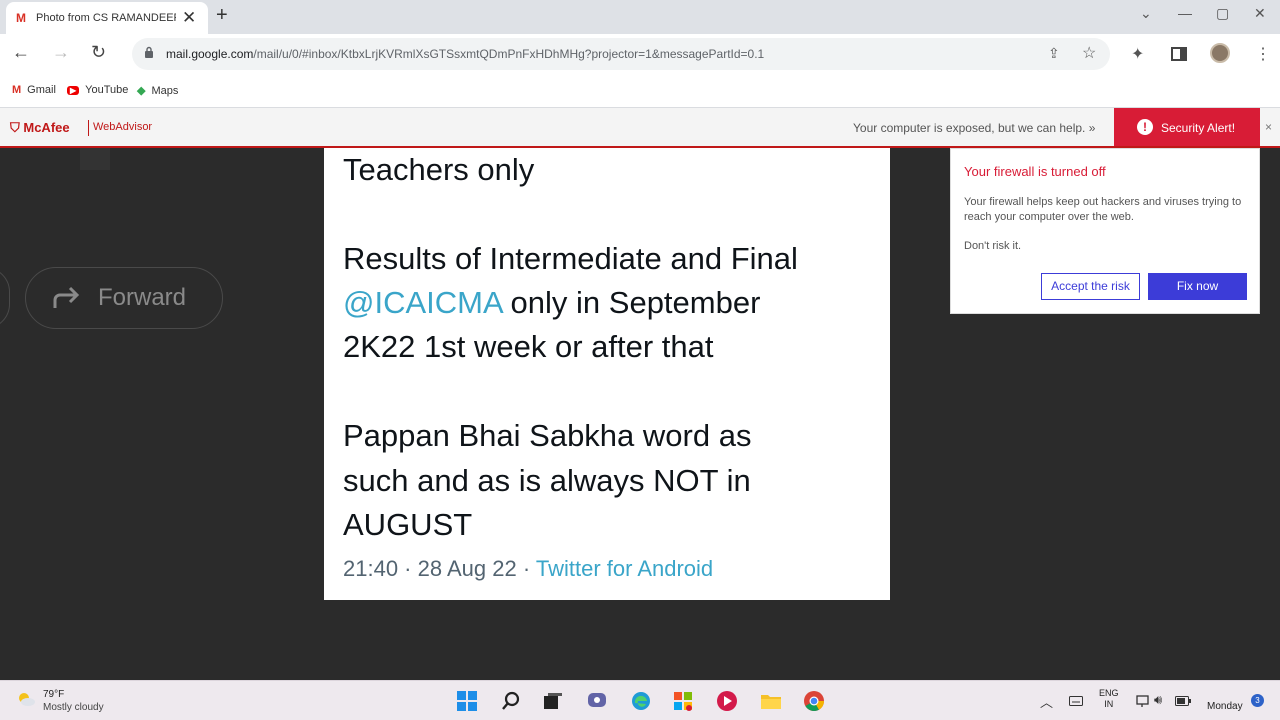 This screenshot has height=720, width=1280. What do you see at coordinates (467, 701) in the screenshot?
I see `start-icon` at bounding box center [467, 701].